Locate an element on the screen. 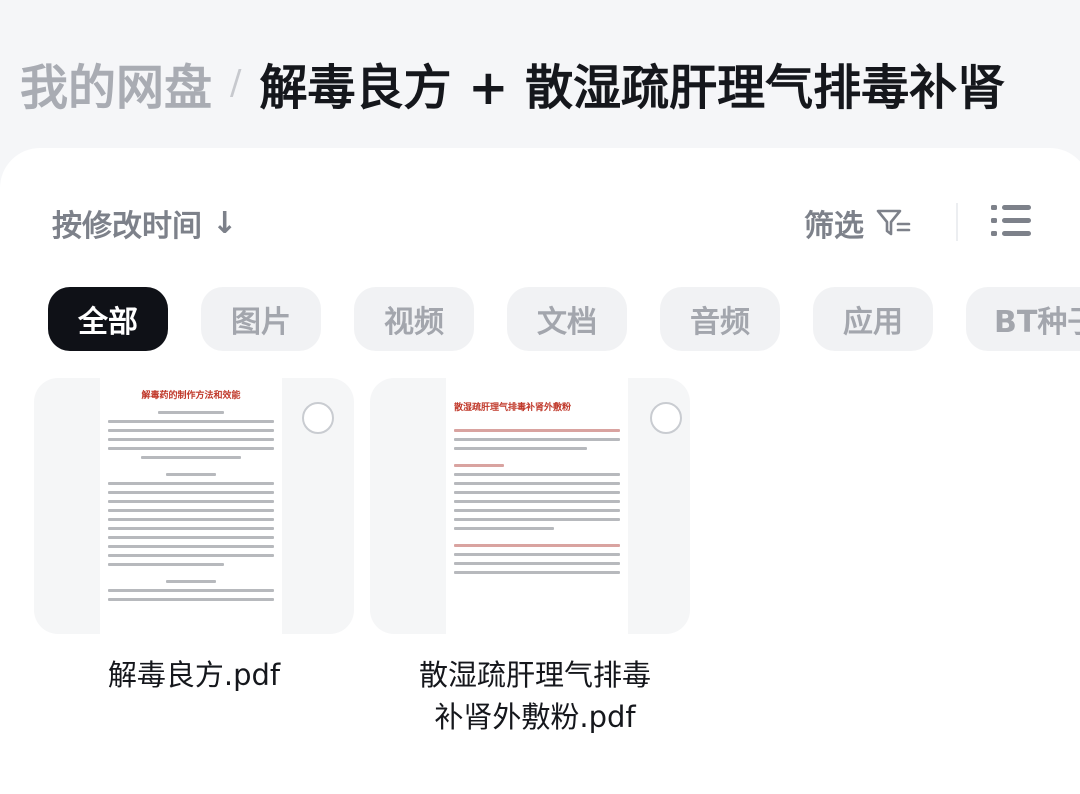  tab-apps: 应用 is located at coordinates (873, 319).